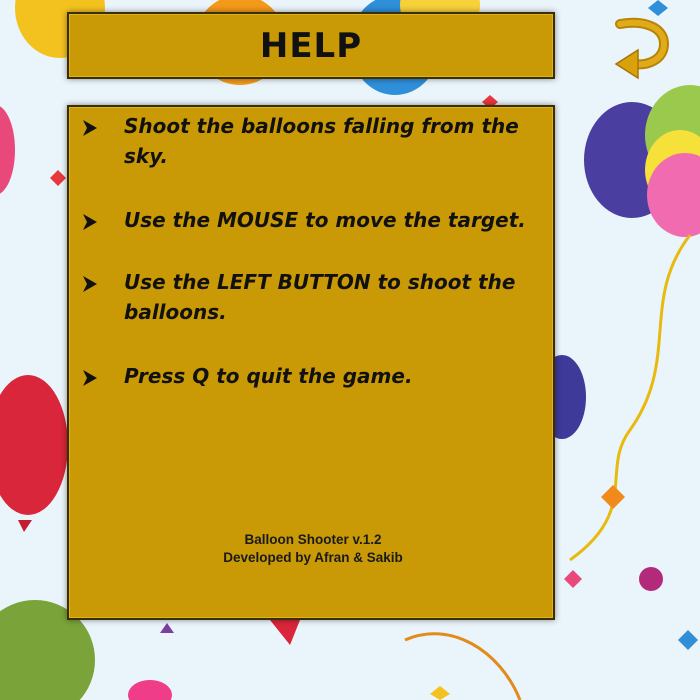 The width and height of the screenshot is (700, 700). I want to click on help-text: Use the MOUSE to move the target., so click(325, 220).